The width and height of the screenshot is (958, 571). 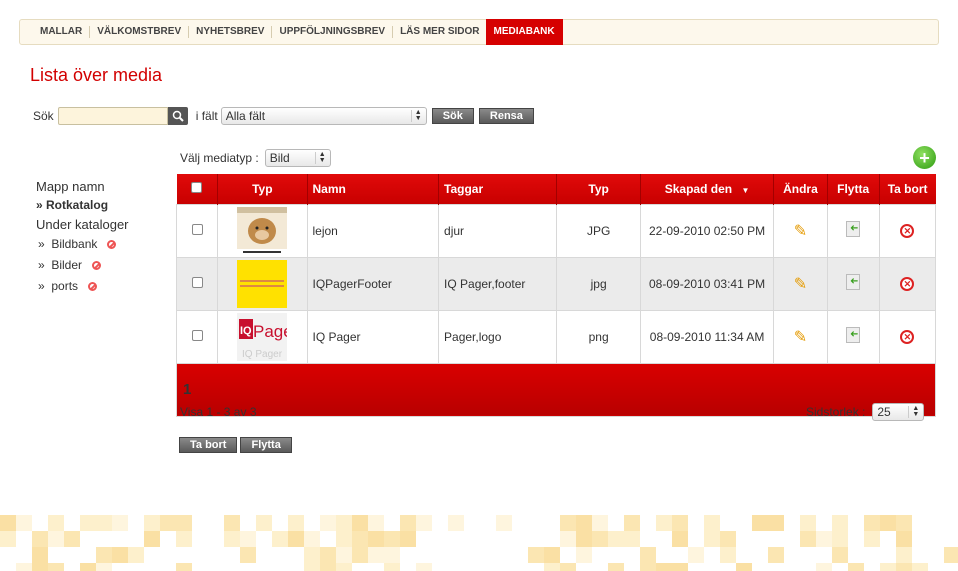 What do you see at coordinates (479, 543) in the screenshot?
I see `footer-pattern` at bounding box center [479, 543].